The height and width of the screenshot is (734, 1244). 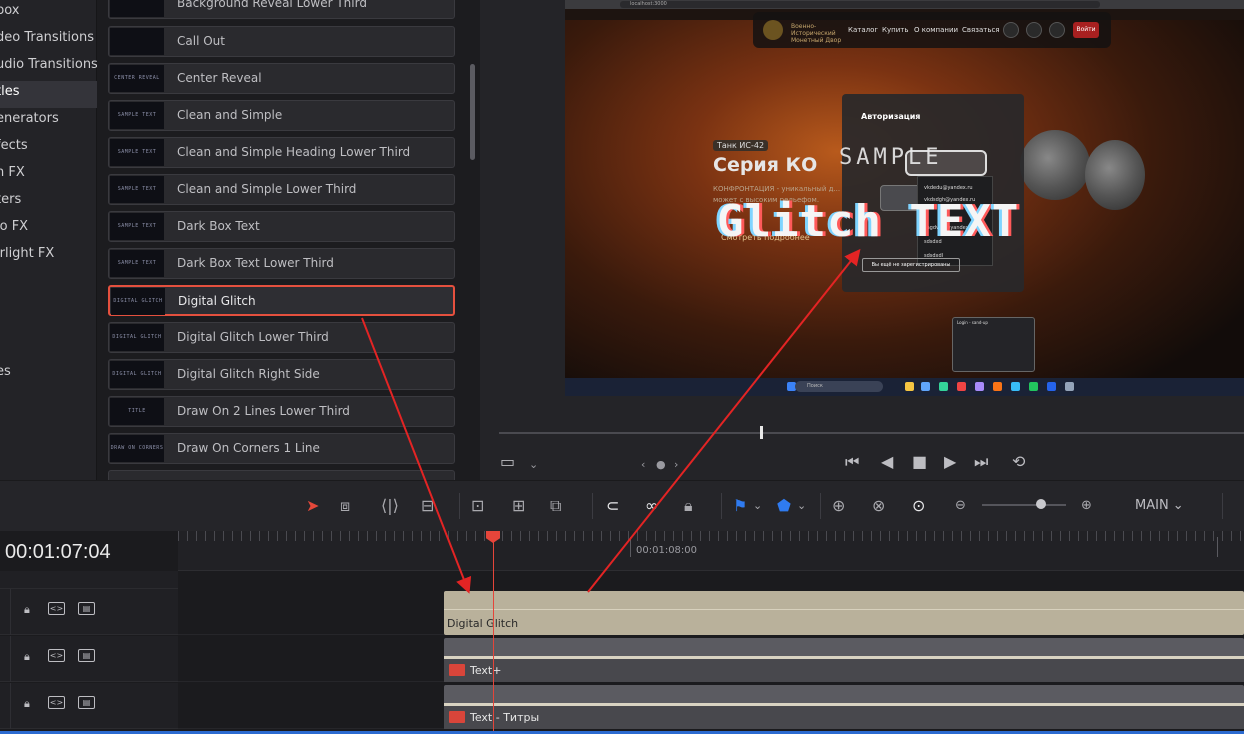 I want to click on zoom-in-icon: ⊕, so click(x=1086, y=506).